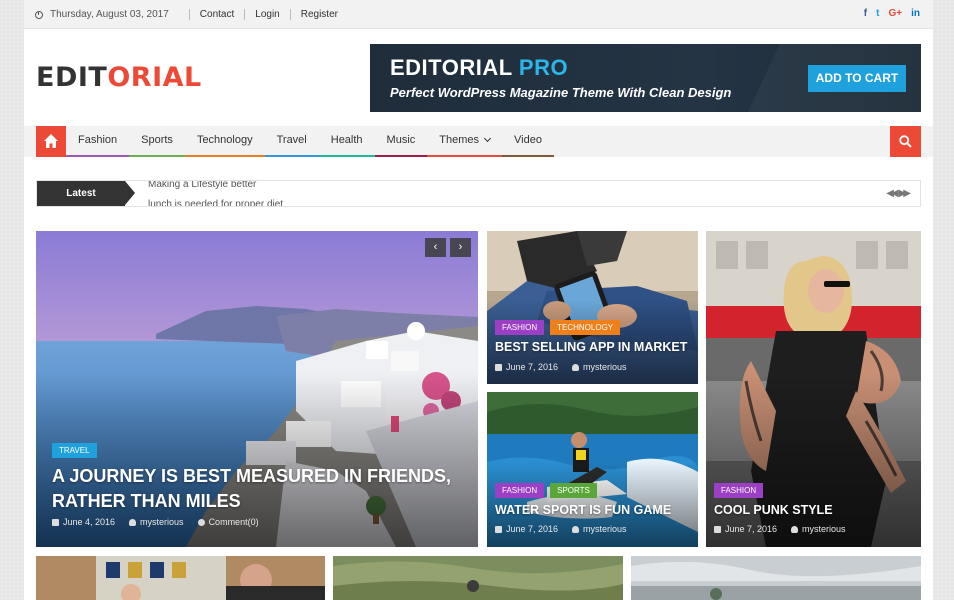 This screenshot has height=600, width=954. Describe the element at coordinates (773, 510) in the screenshot. I see `post-title: COOL PUNK STYLE` at that location.